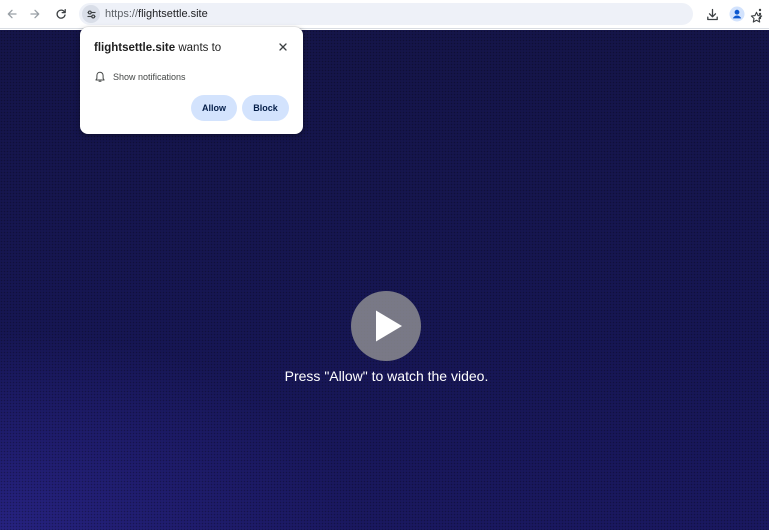 The width and height of the screenshot is (769, 530). I want to click on site-info-icon, so click(91, 14).